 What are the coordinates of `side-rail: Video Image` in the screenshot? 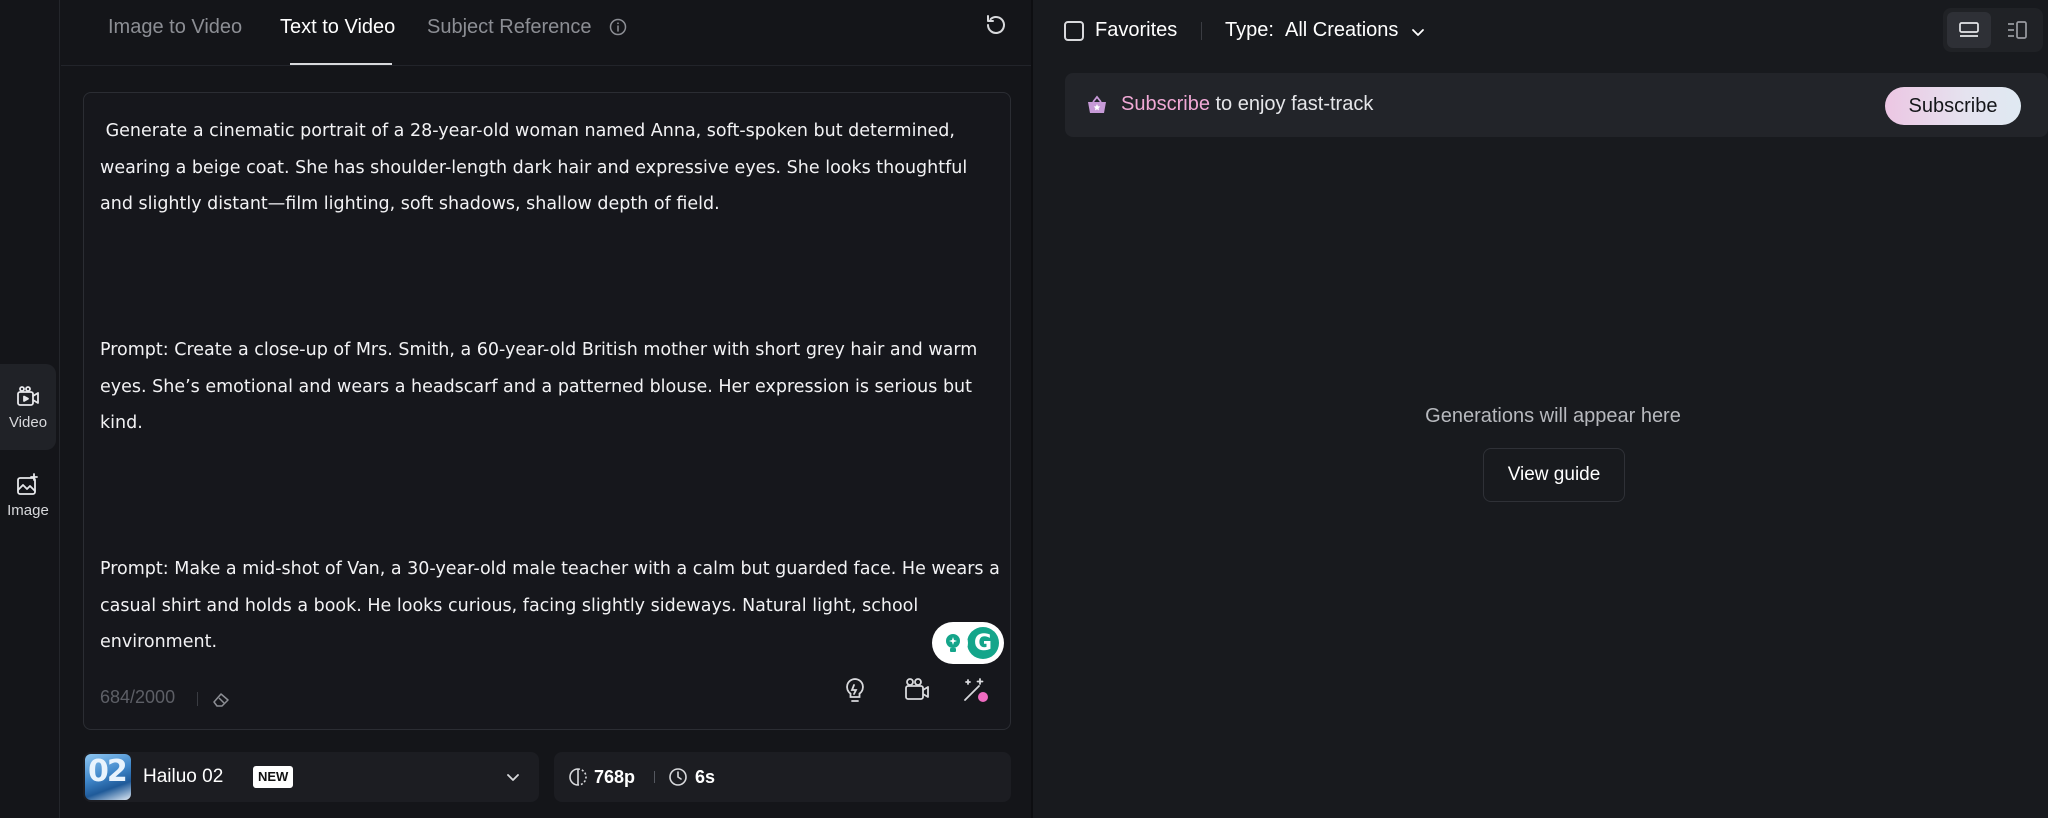 It's located at (30, 409).